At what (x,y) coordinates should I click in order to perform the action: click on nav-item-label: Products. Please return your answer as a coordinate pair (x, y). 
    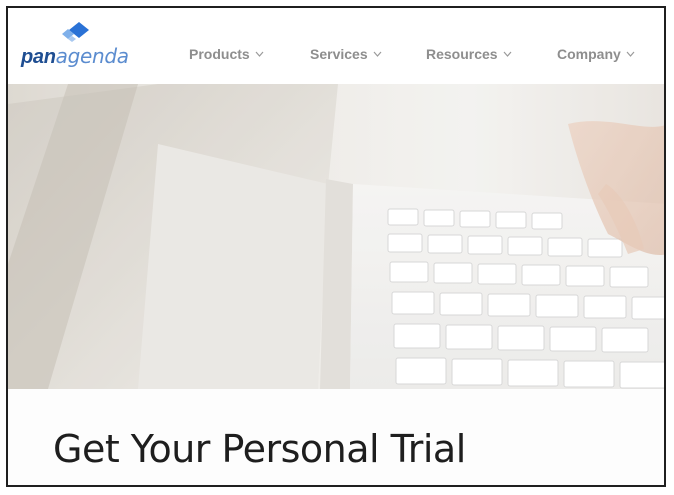
    Looking at the image, I should click on (219, 54).